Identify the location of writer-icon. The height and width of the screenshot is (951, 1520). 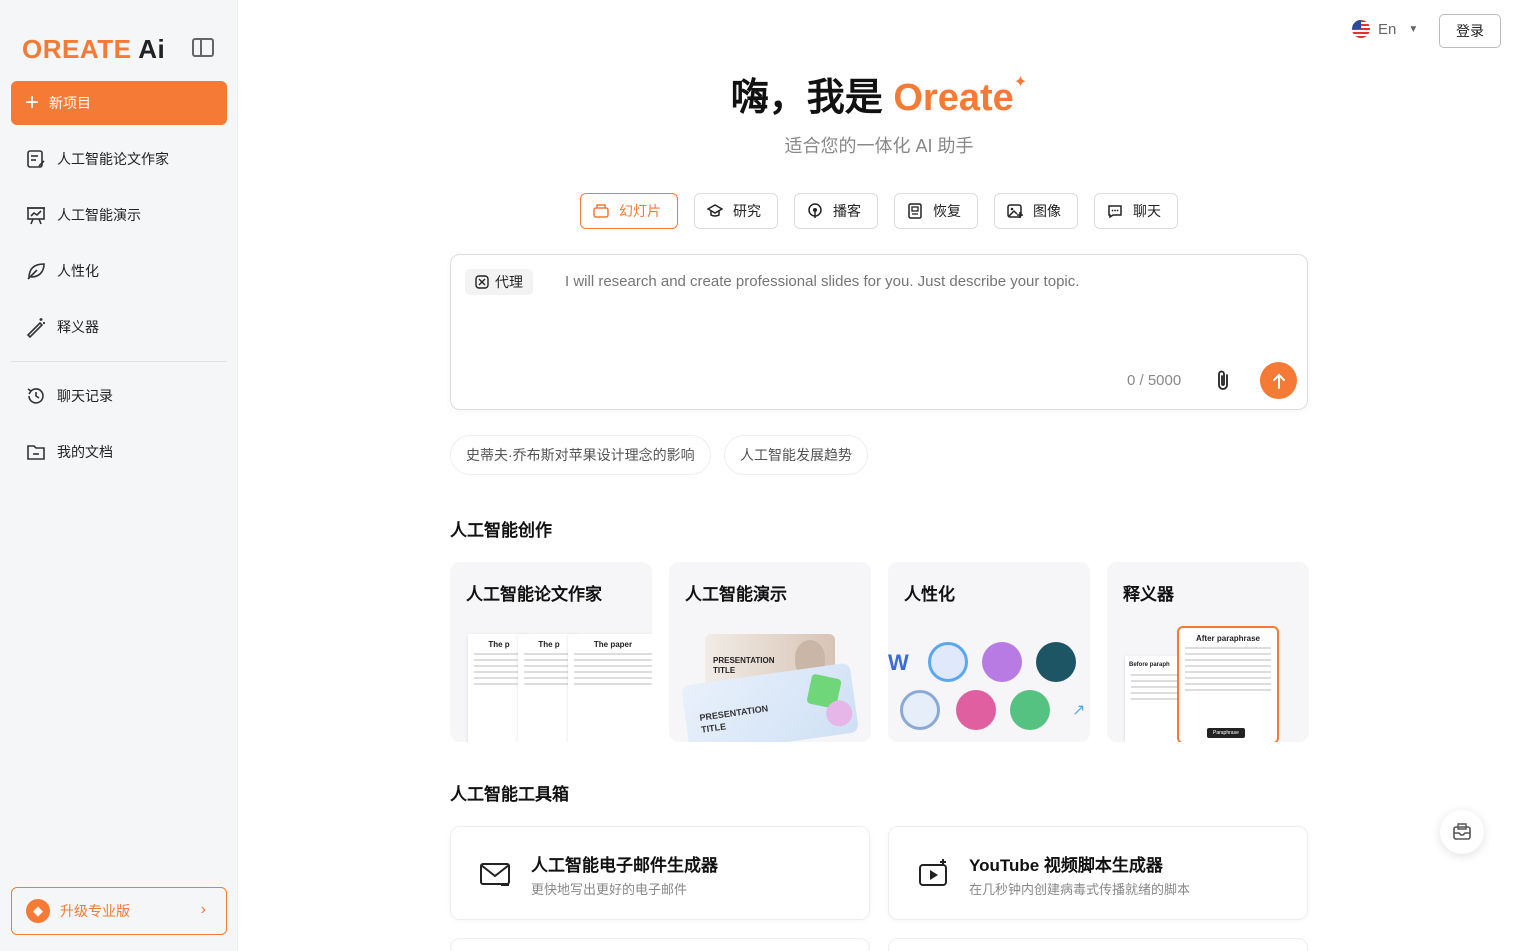
(976, 710).